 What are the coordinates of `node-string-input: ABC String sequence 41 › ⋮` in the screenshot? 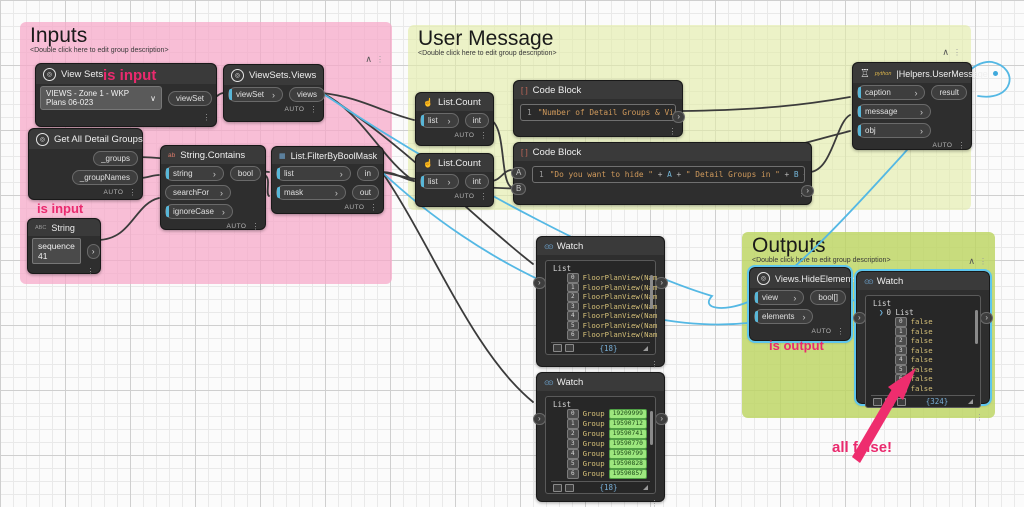 It's located at (64, 247).